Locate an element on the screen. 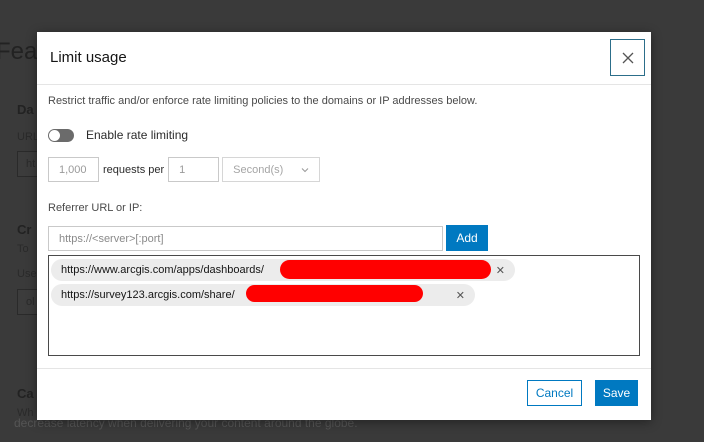 The width and height of the screenshot is (704, 442). dialog-title: Limit usage is located at coordinates (88, 57).